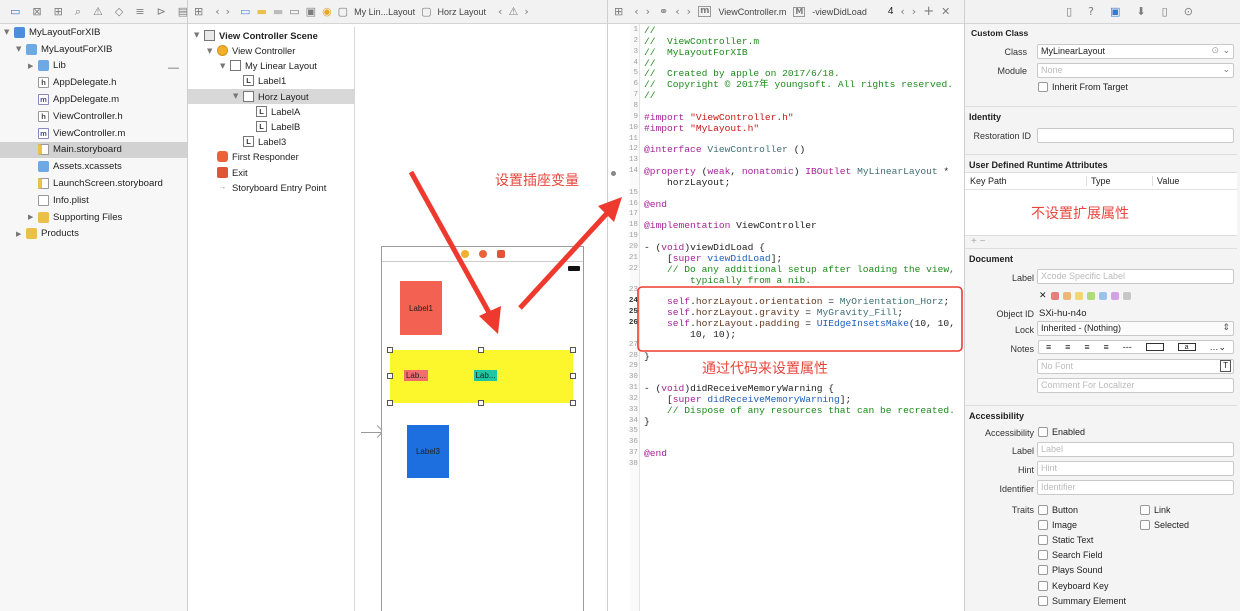 The width and height of the screenshot is (1240, 611). Describe the element at coordinates (1135, 385) in the screenshot. I see `comment-field: Comment For Localizer` at that location.